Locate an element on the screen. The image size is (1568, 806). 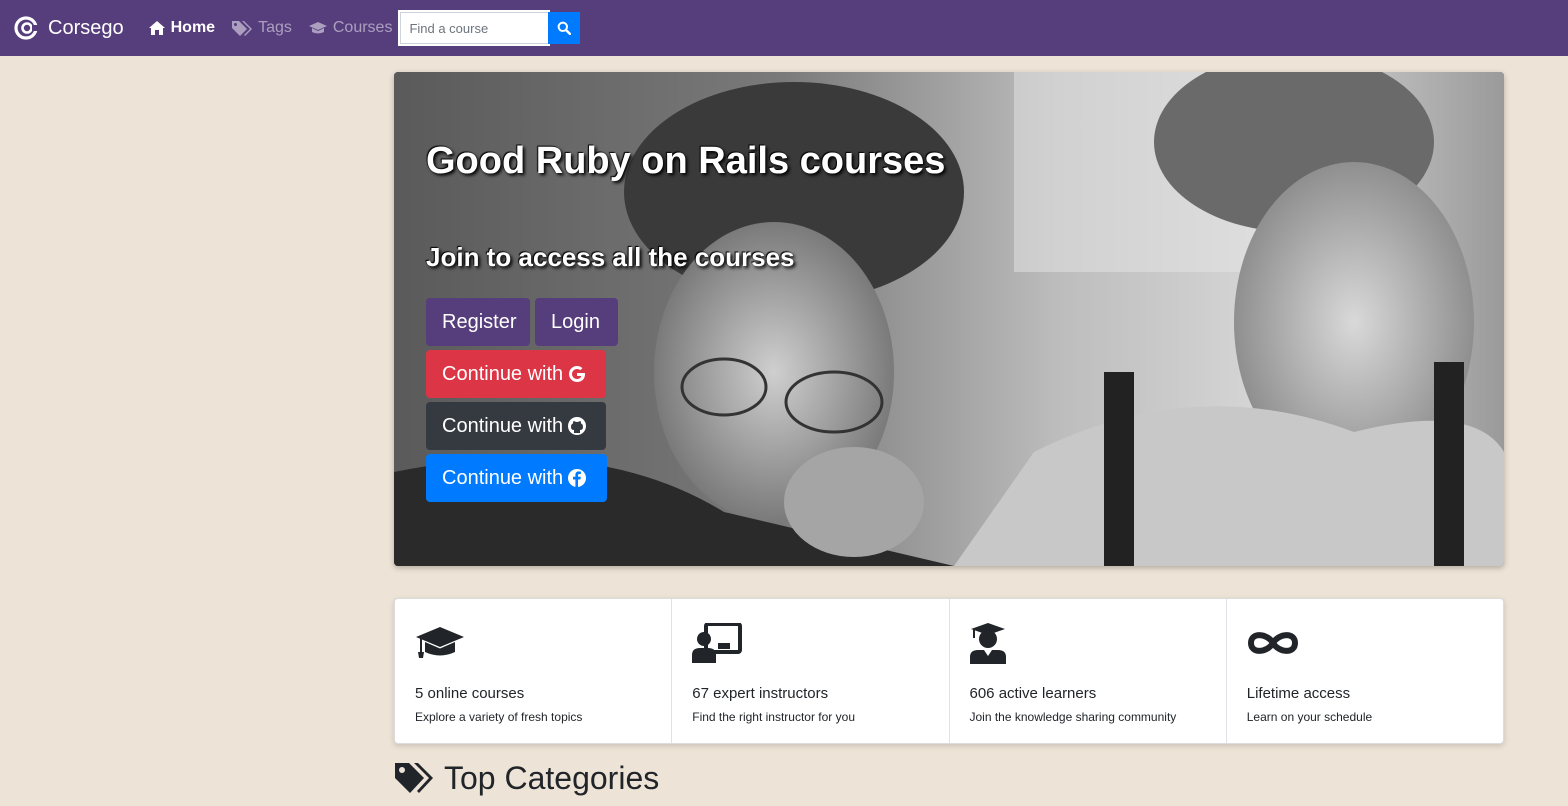
feature-lifetime-title: Lifetime access is located at coordinates (1298, 693).